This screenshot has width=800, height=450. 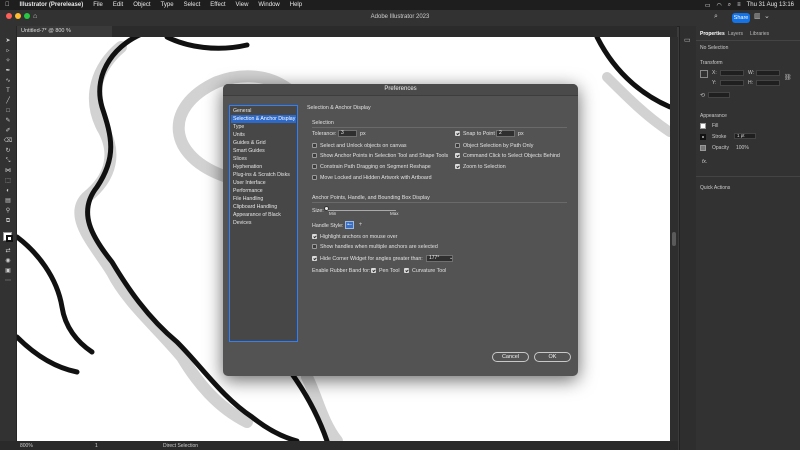 I want to click on opacity-value: 100%, so click(x=742, y=148).